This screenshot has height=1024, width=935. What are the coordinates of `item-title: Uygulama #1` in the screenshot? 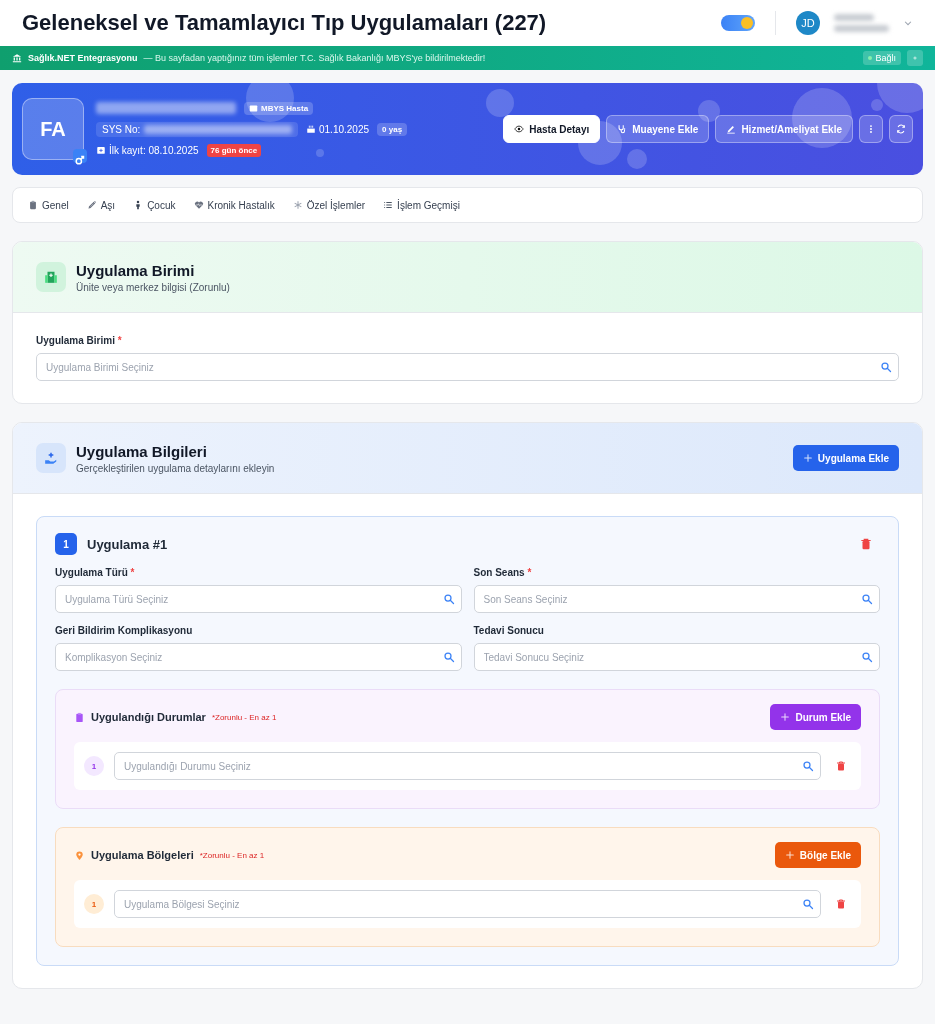 It's located at (128, 544).